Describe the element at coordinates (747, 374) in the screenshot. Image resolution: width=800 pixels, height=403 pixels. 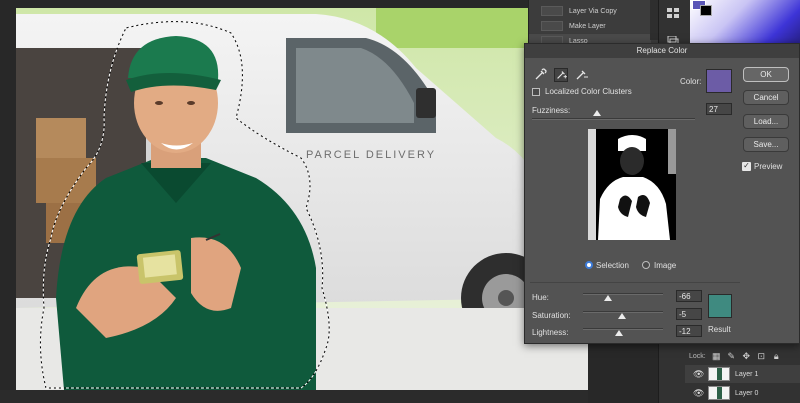
I see `layer-name: Layer 1` at that location.